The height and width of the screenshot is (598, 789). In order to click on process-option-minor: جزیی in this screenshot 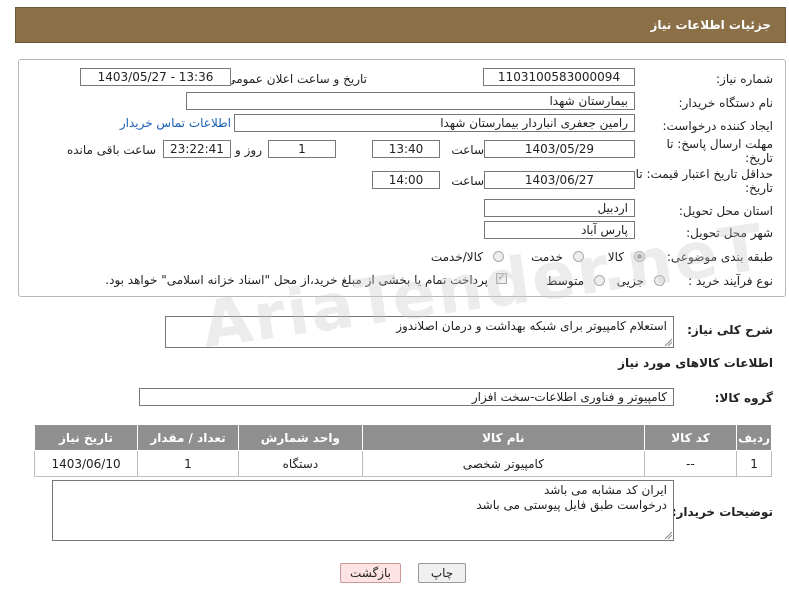, I will do `click(630, 281)`.